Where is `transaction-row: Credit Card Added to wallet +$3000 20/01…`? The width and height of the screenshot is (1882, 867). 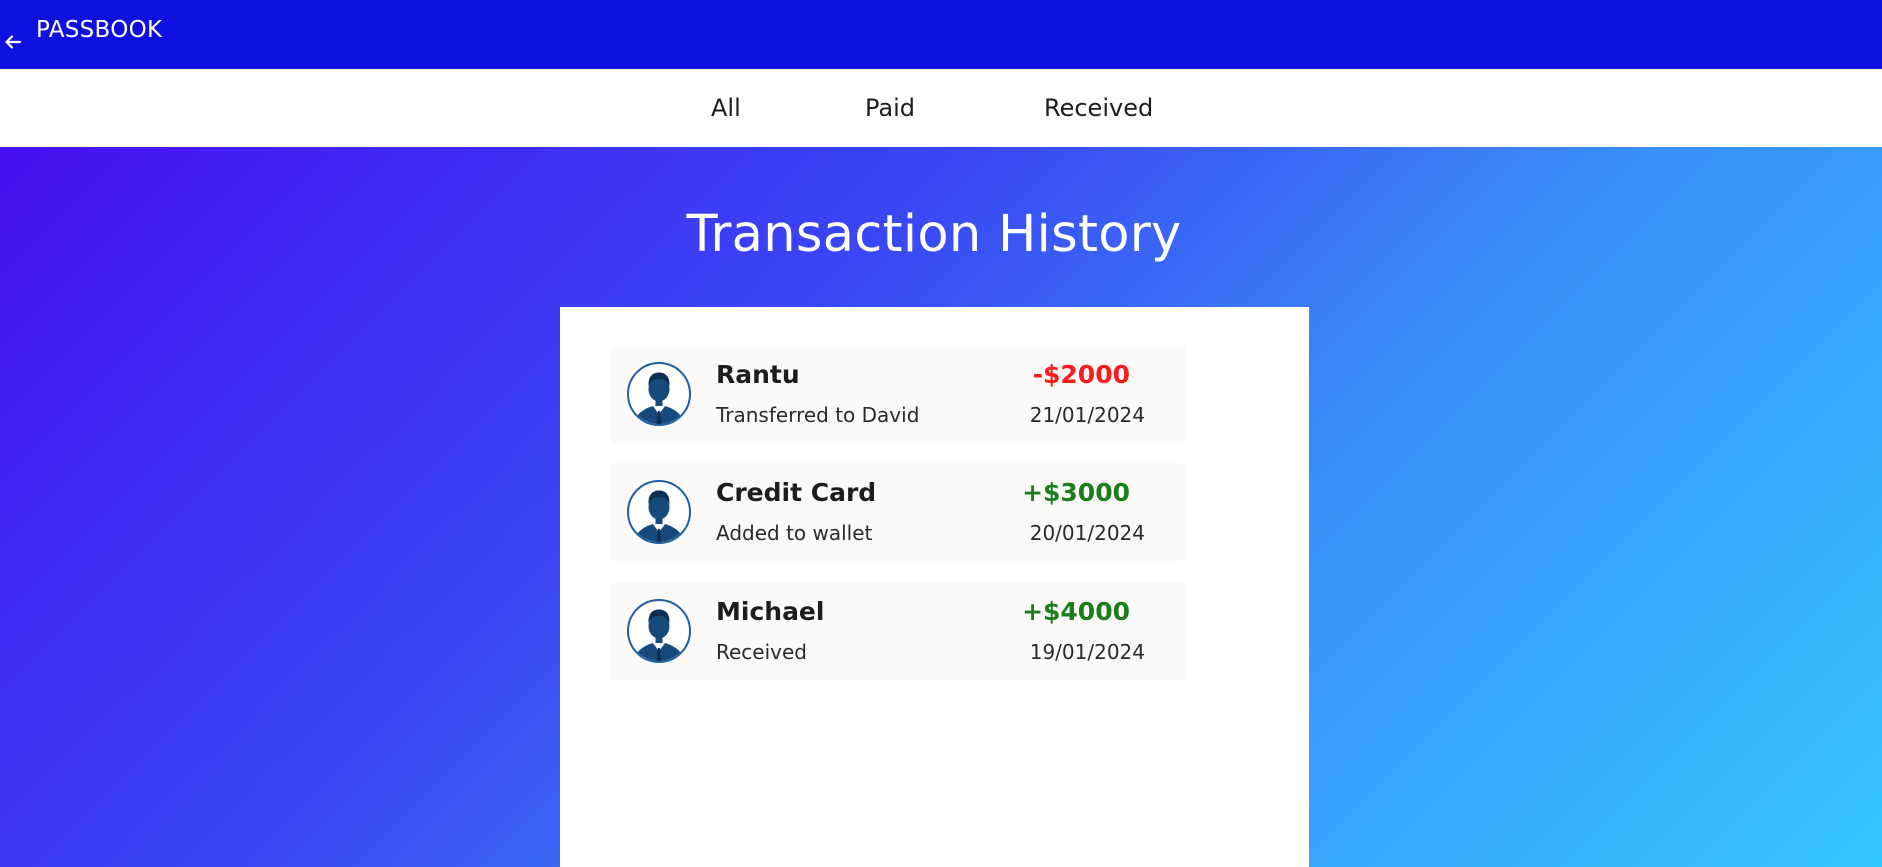 transaction-row: Credit Card Added to wallet +$3000 20/01… is located at coordinates (898, 512).